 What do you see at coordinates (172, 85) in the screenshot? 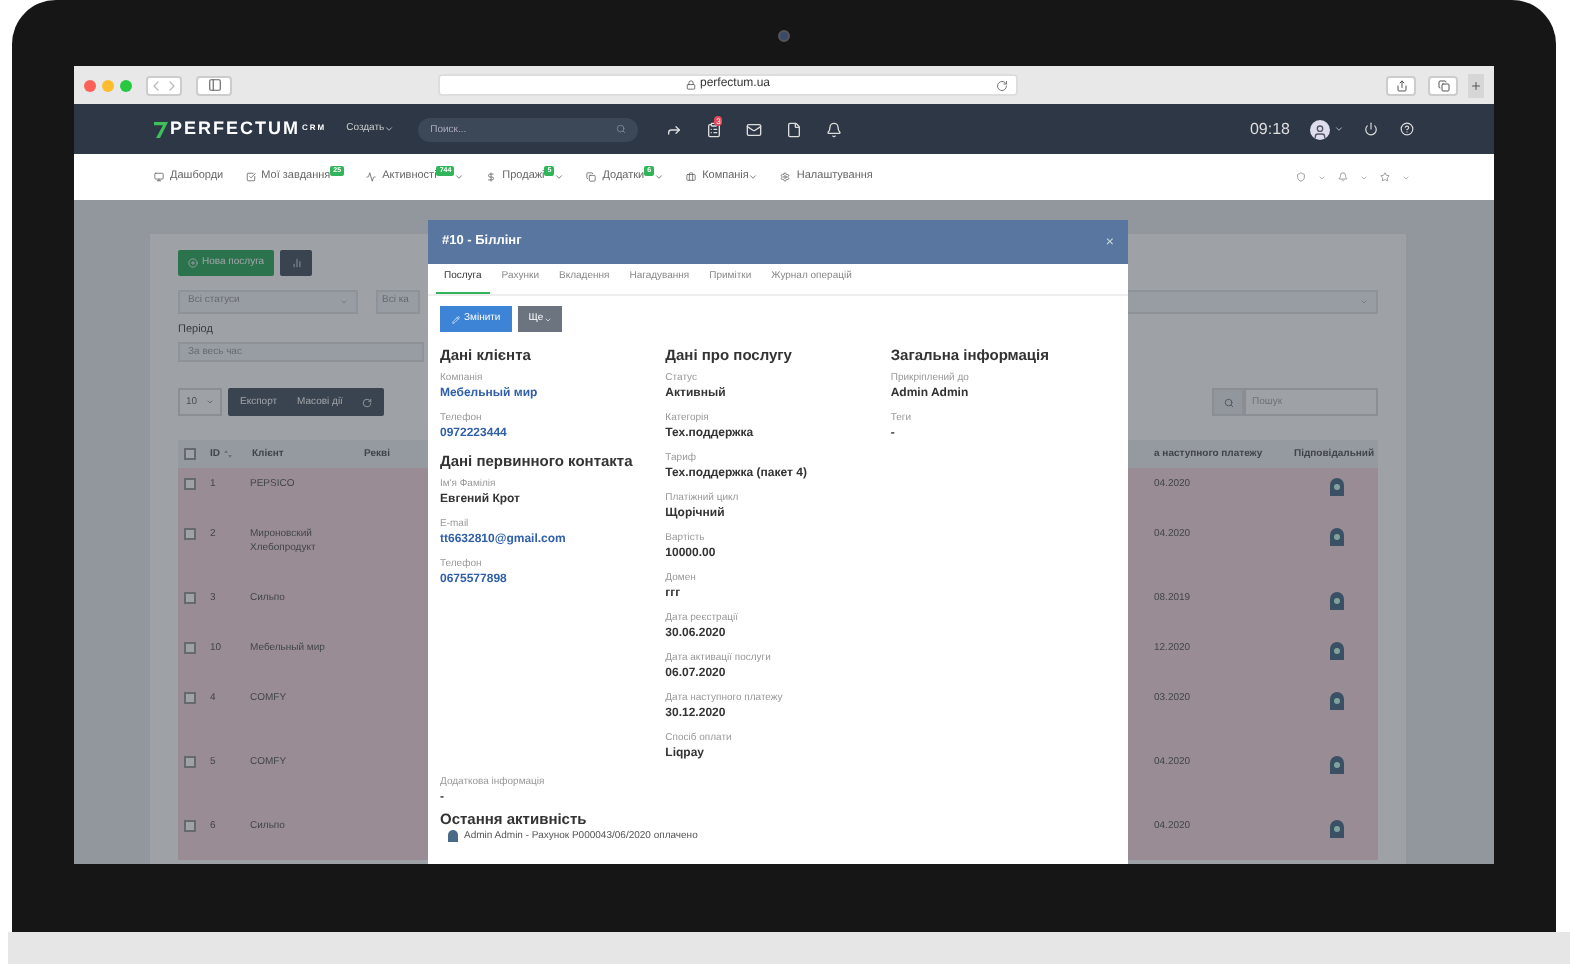
I see `forward-icon` at bounding box center [172, 85].